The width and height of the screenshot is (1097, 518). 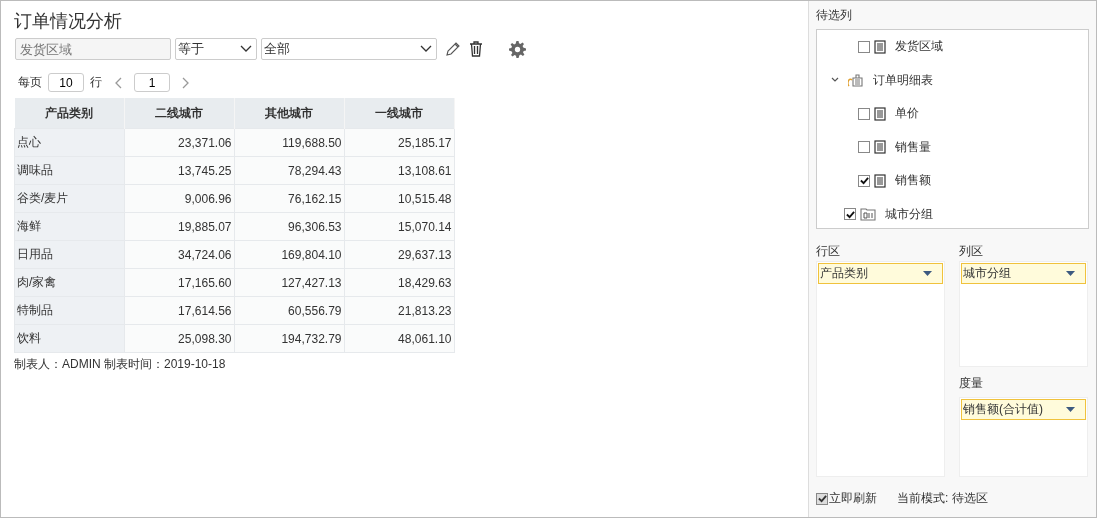 What do you see at coordinates (453, 49) in the screenshot?
I see `pencil-icon` at bounding box center [453, 49].